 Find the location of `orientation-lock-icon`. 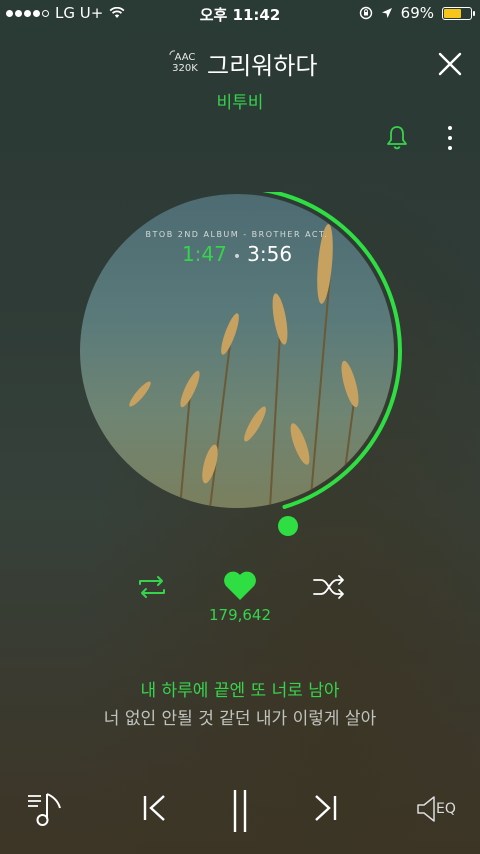

orientation-lock-icon is located at coordinates (365, 13).